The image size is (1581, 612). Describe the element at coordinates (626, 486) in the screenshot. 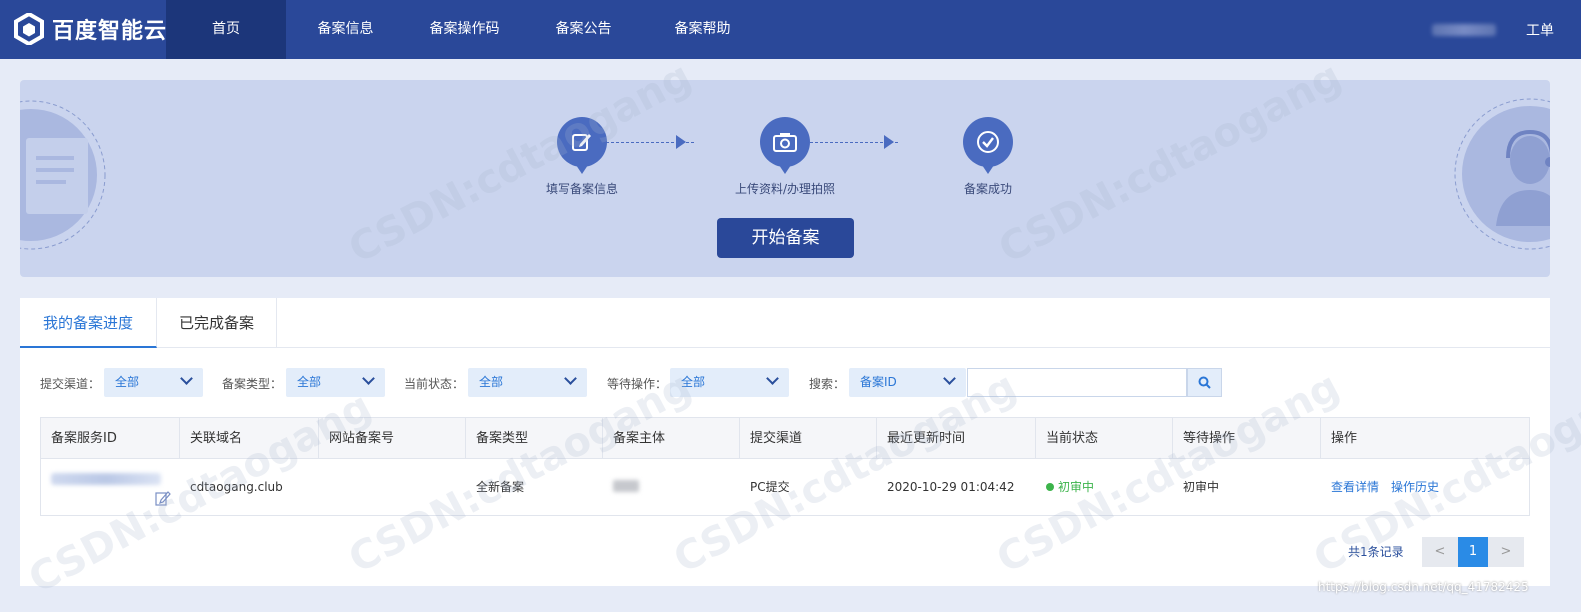

I see `subject-blurred` at that location.